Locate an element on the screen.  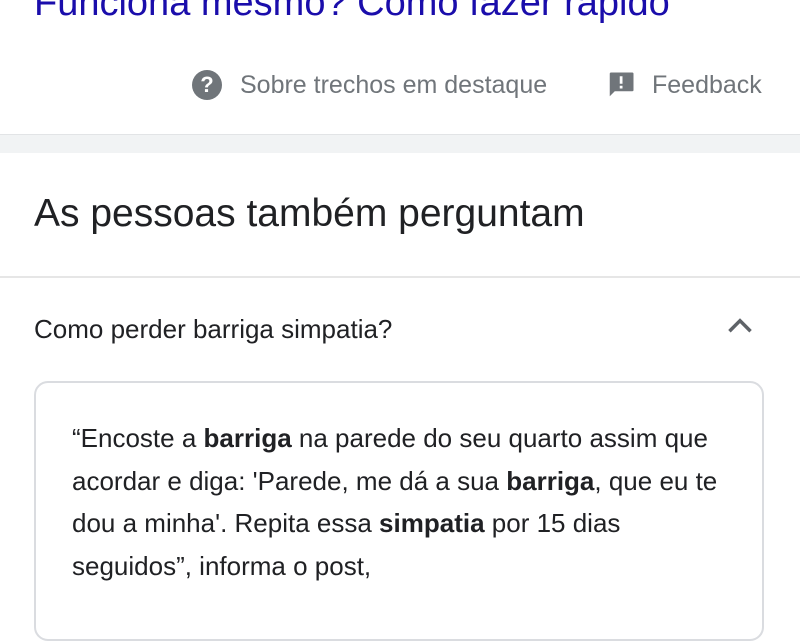
snippet-meta-row: ? Sobre trechos em destaque Feedback is located at coordinates (400, 86).